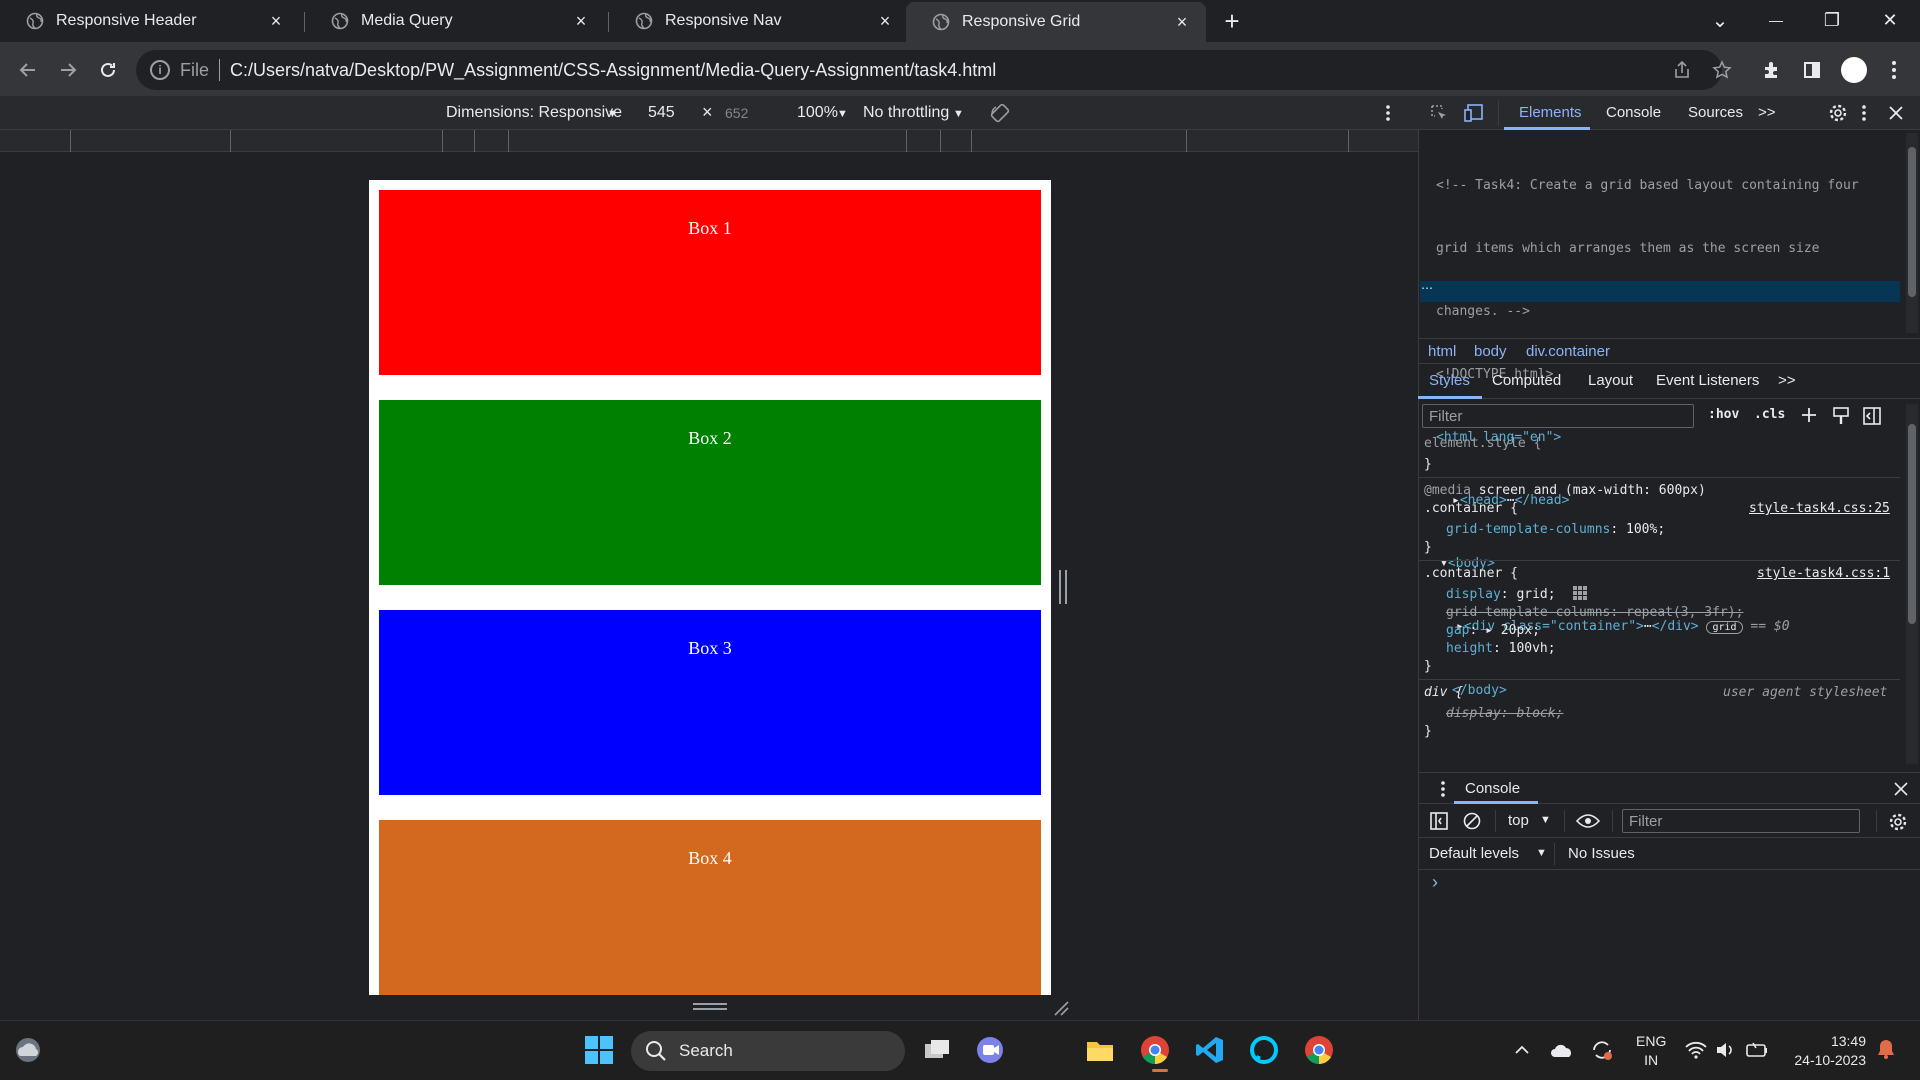 The height and width of the screenshot is (1080, 1920). Describe the element at coordinates (1594, 612) in the screenshot. I see `overridden-property-line: grid-template-columns: repeat(3, 3fr);` at that location.